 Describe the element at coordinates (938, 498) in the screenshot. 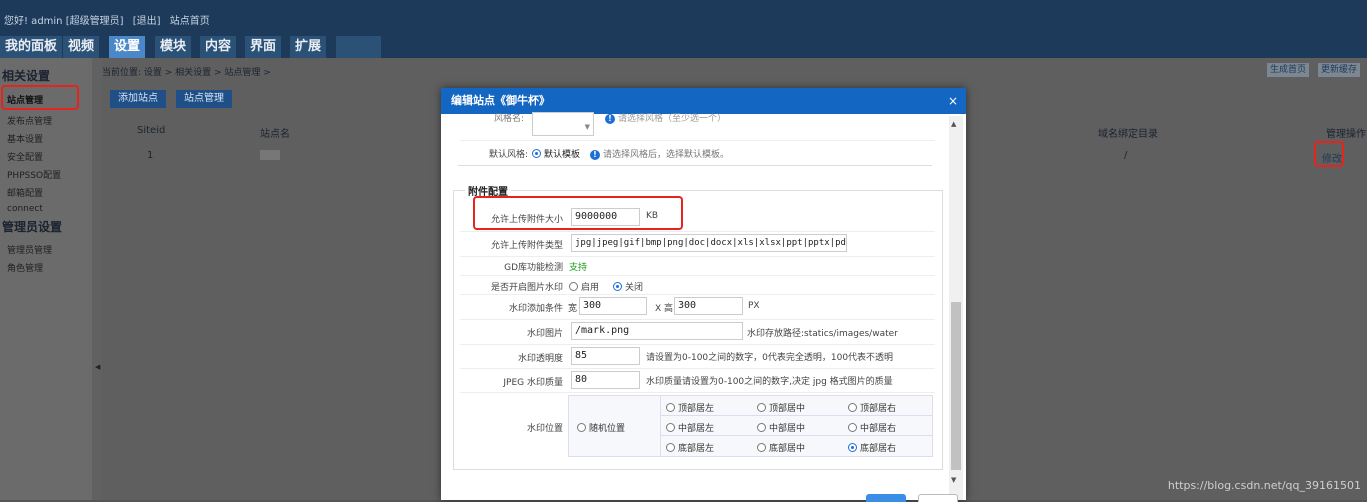

I see `cancel-button` at that location.